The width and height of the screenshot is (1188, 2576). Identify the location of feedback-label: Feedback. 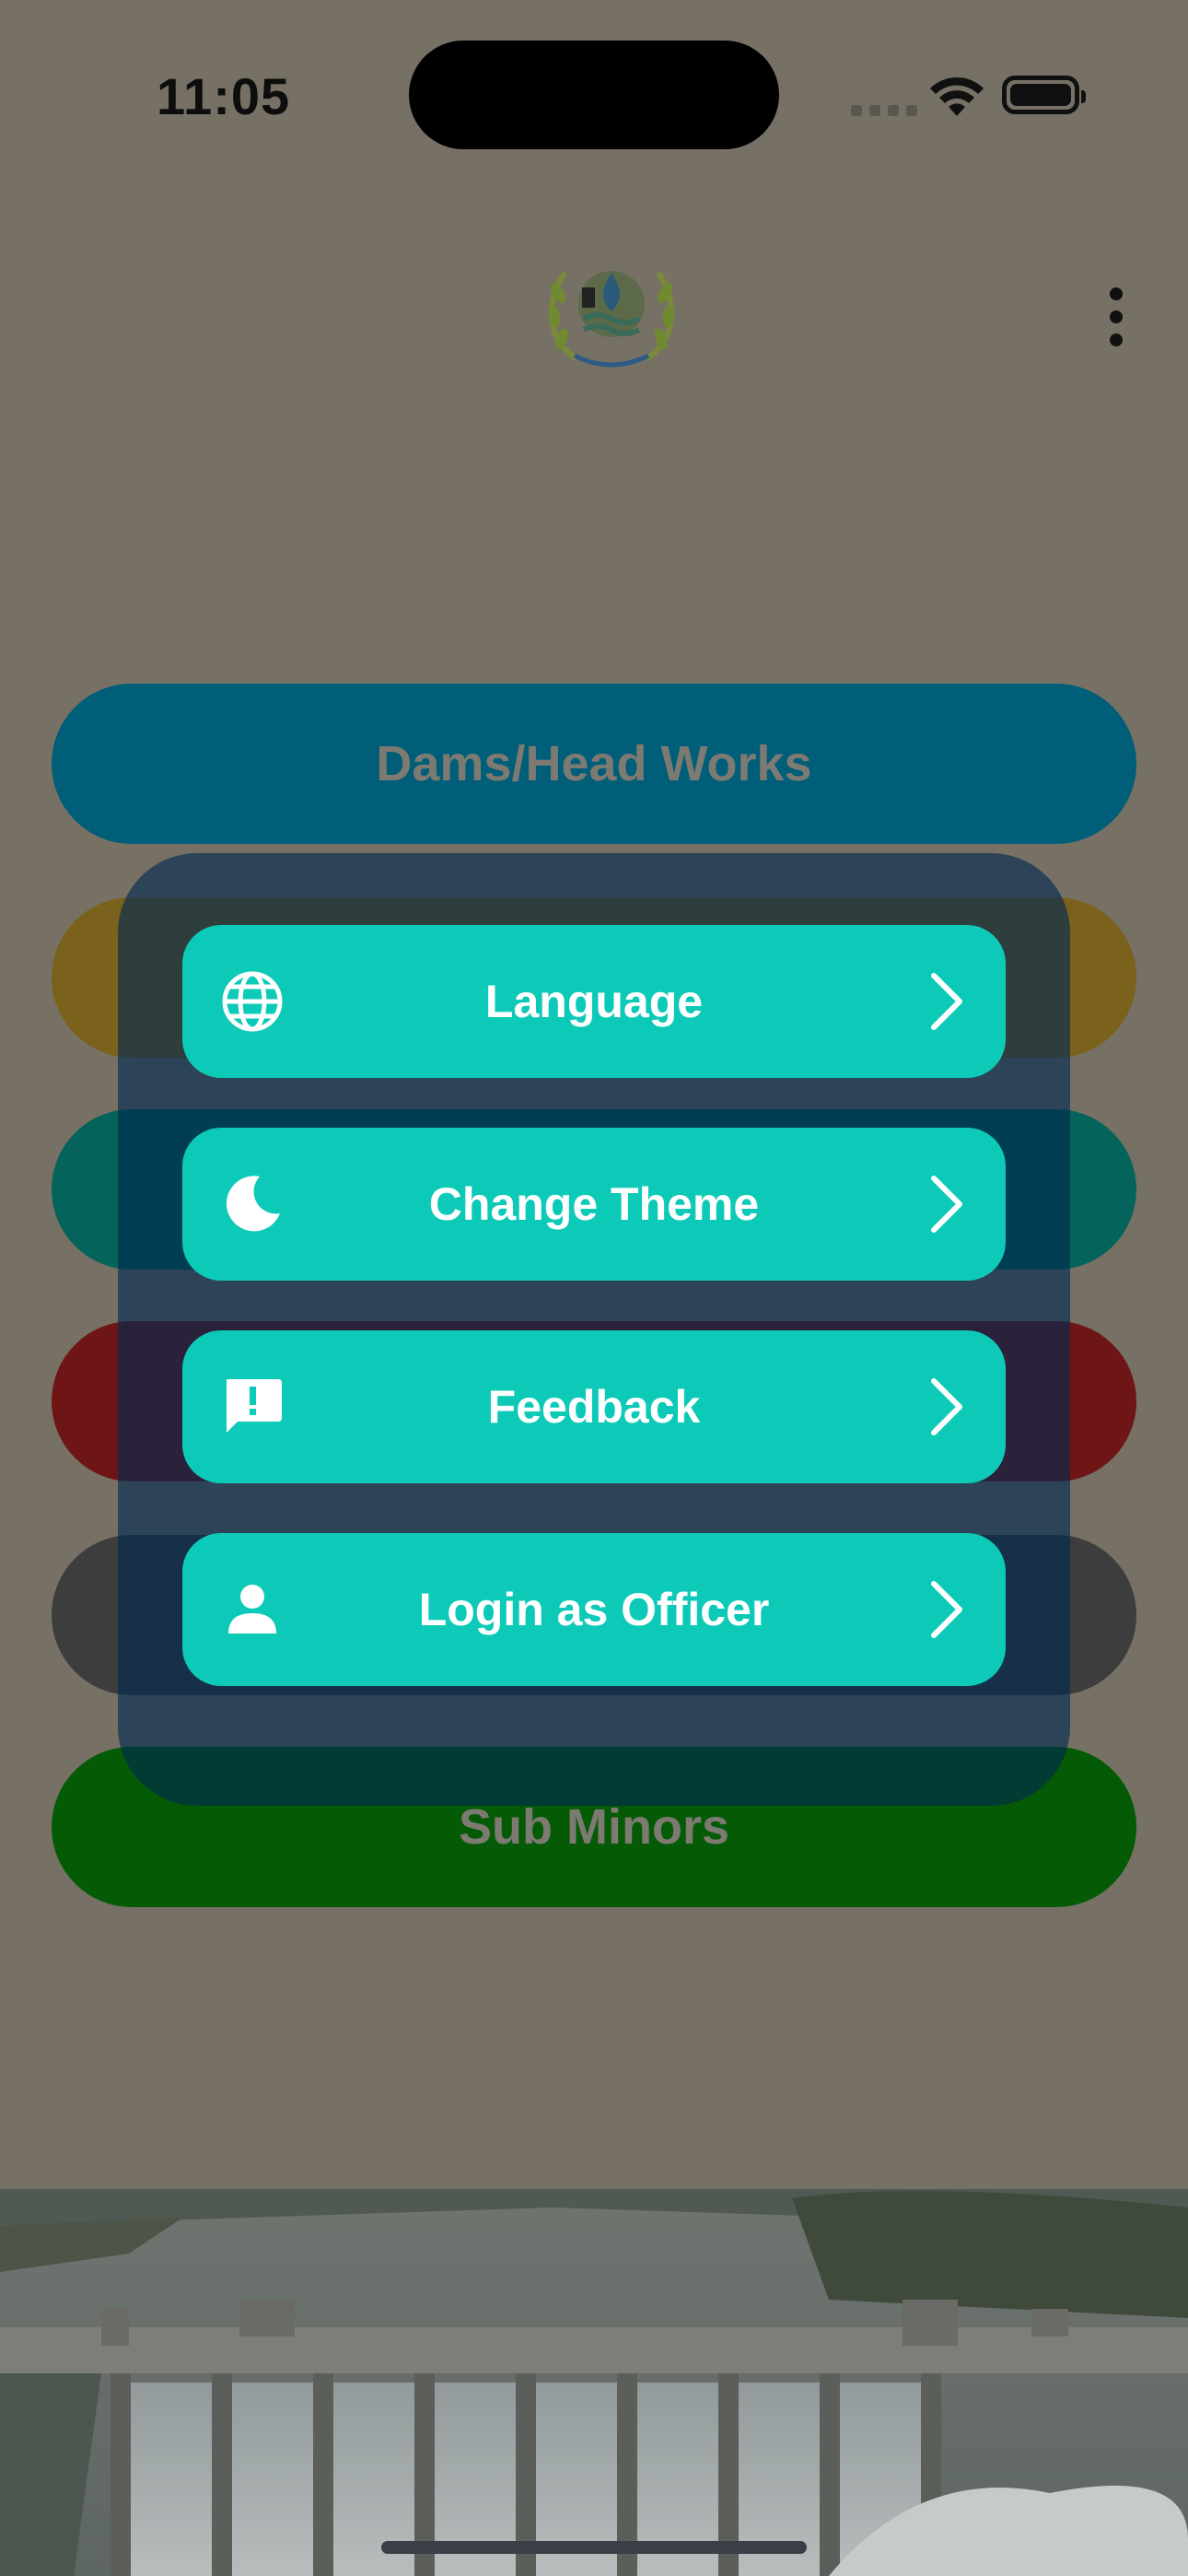
(594, 1407).